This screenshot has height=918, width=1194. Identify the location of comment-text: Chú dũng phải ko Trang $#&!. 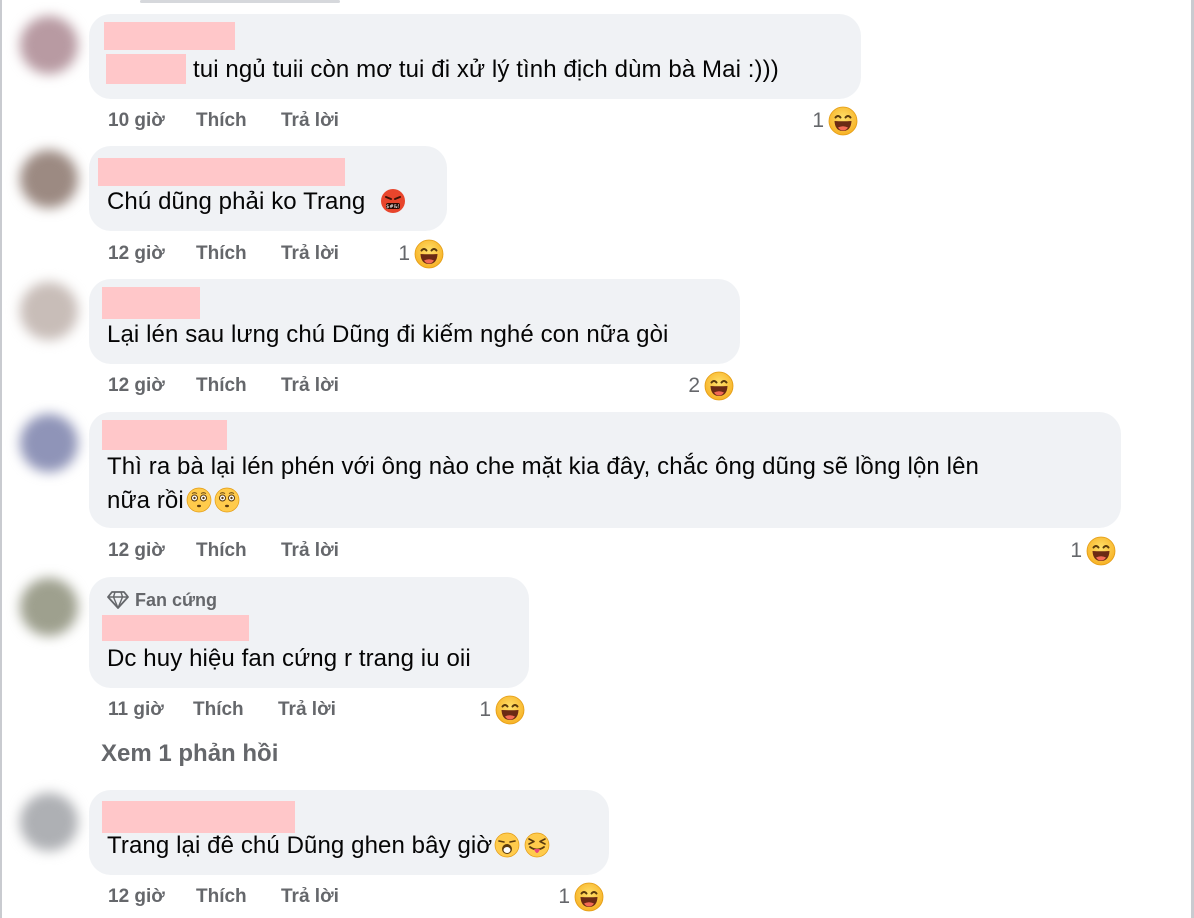
(256, 202).